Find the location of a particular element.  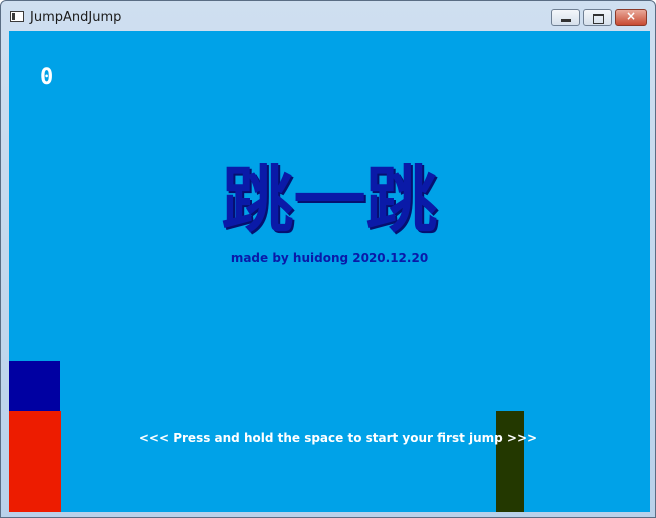

window-title: JumpAndJump is located at coordinates (76, 17).